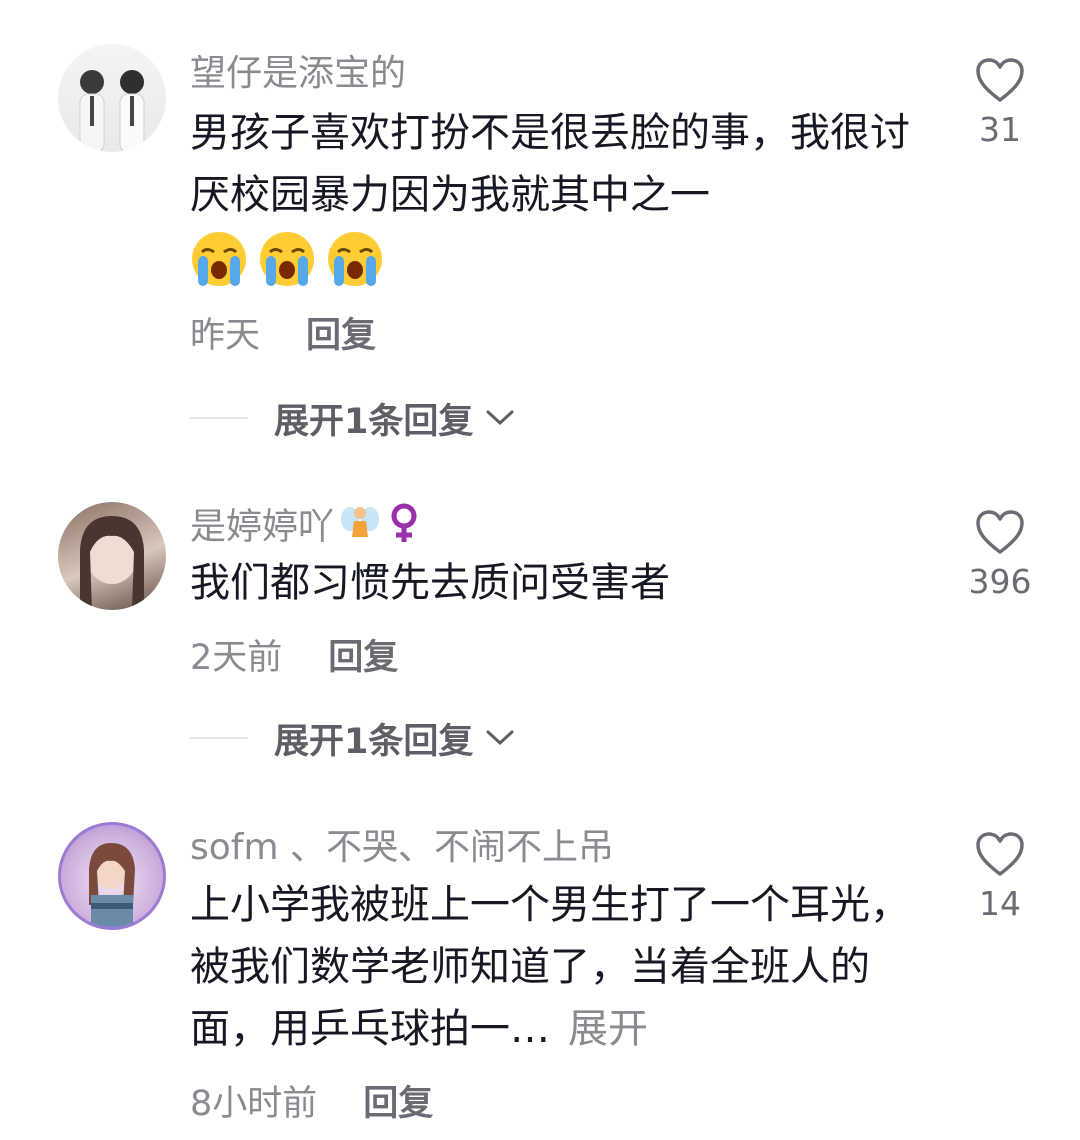 The height and width of the screenshot is (1140, 1080). What do you see at coordinates (360, 528) in the screenshot?
I see `fairy-icon` at bounding box center [360, 528].